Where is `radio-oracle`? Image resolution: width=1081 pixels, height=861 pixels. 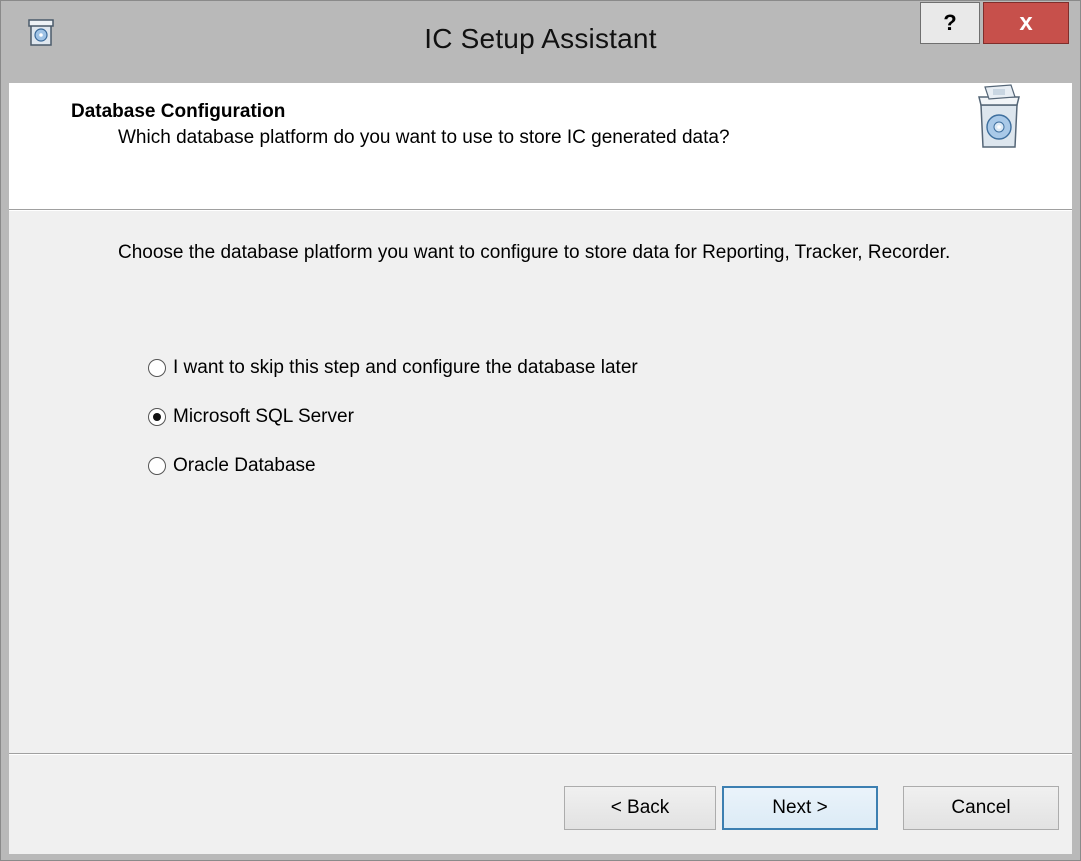
radio-oracle is located at coordinates (157, 466).